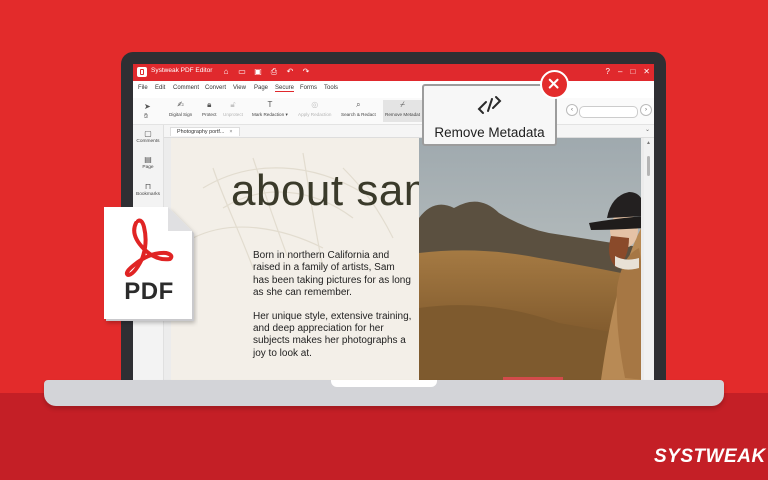  What do you see at coordinates (647, 129) in the screenshot?
I see `chevron-down-icon: ⌄` at bounding box center [647, 129].